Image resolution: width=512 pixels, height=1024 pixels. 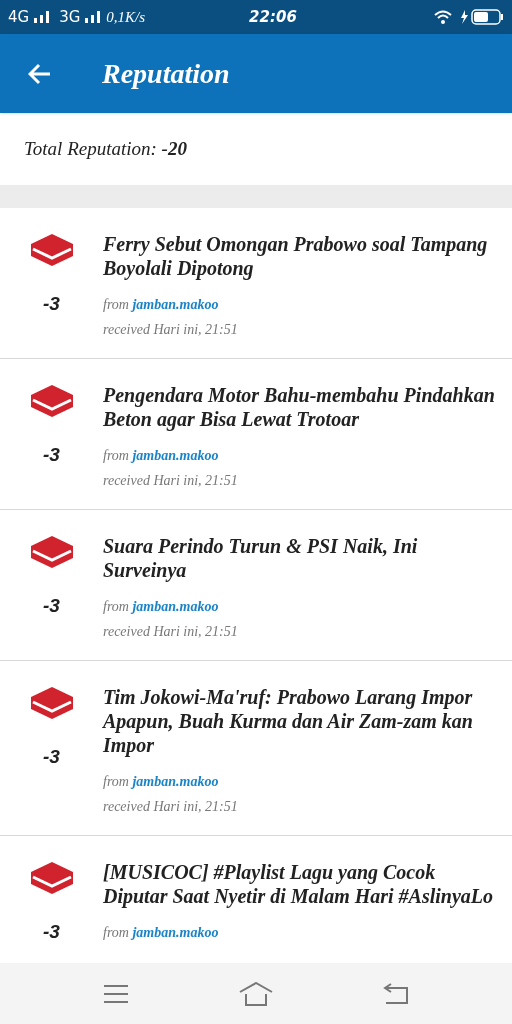 I want to click on thread-title: Ferry Sebut Omongan Prabowo soal Tampang Boyolali Dipotong, so click(x=299, y=256).